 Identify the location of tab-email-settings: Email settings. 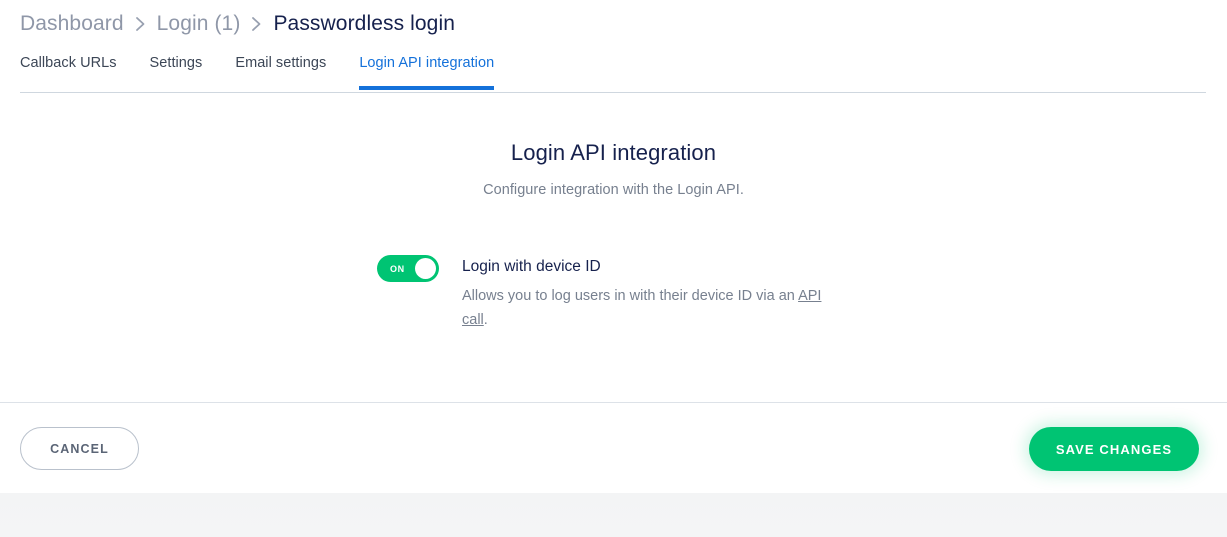
(280, 71).